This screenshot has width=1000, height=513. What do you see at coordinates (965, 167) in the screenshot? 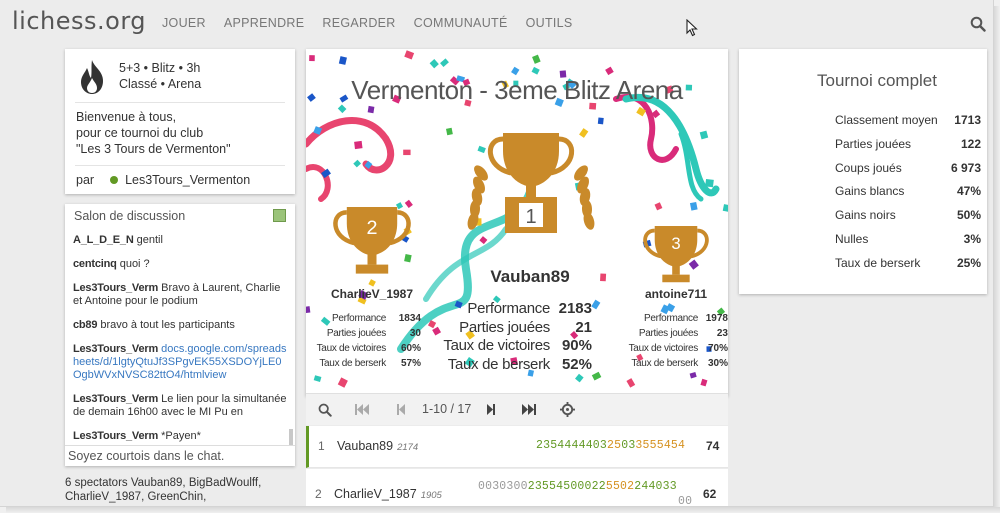
I see `stat-value: 6 973` at bounding box center [965, 167].